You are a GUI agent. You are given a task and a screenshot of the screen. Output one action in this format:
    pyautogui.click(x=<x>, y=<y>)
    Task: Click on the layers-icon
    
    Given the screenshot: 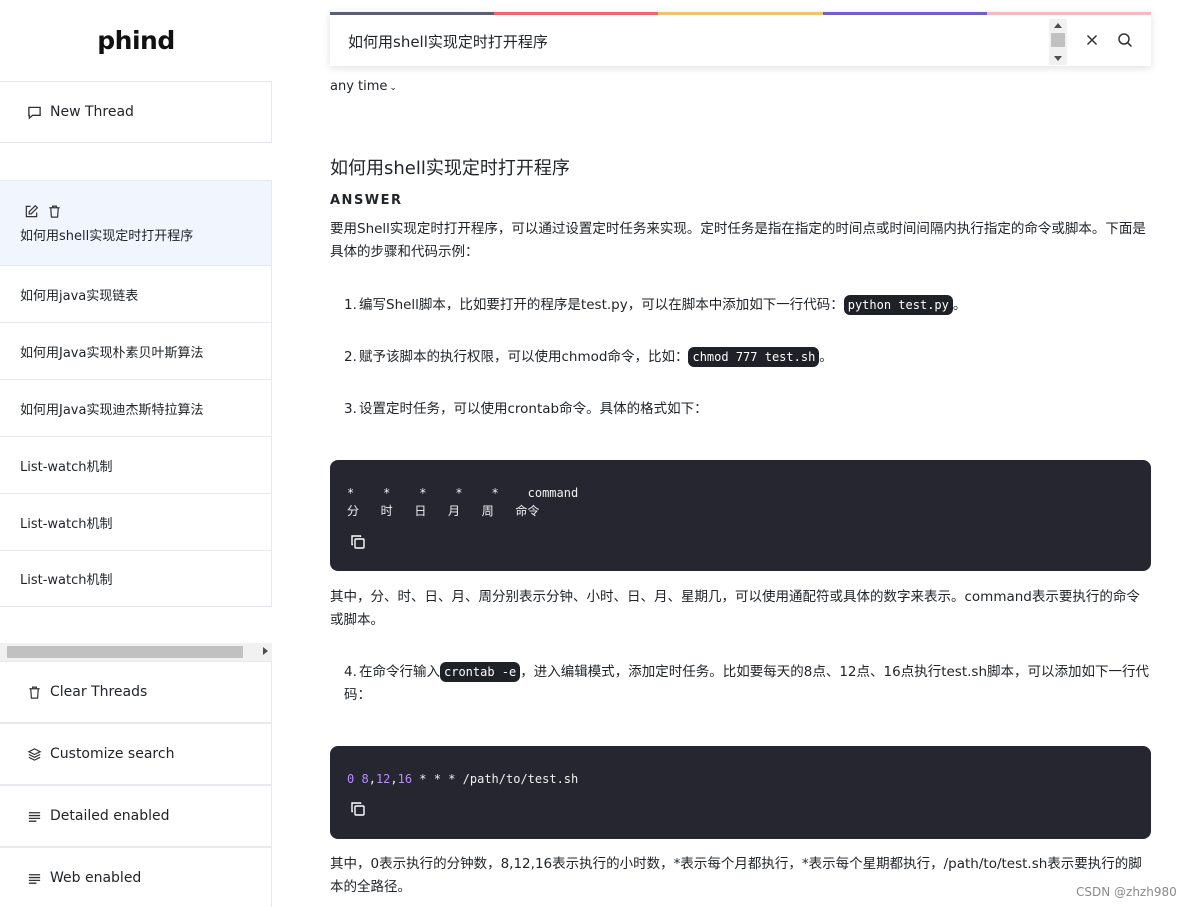 What is the action you would take?
    pyautogui.click(x=34, y=754)
    